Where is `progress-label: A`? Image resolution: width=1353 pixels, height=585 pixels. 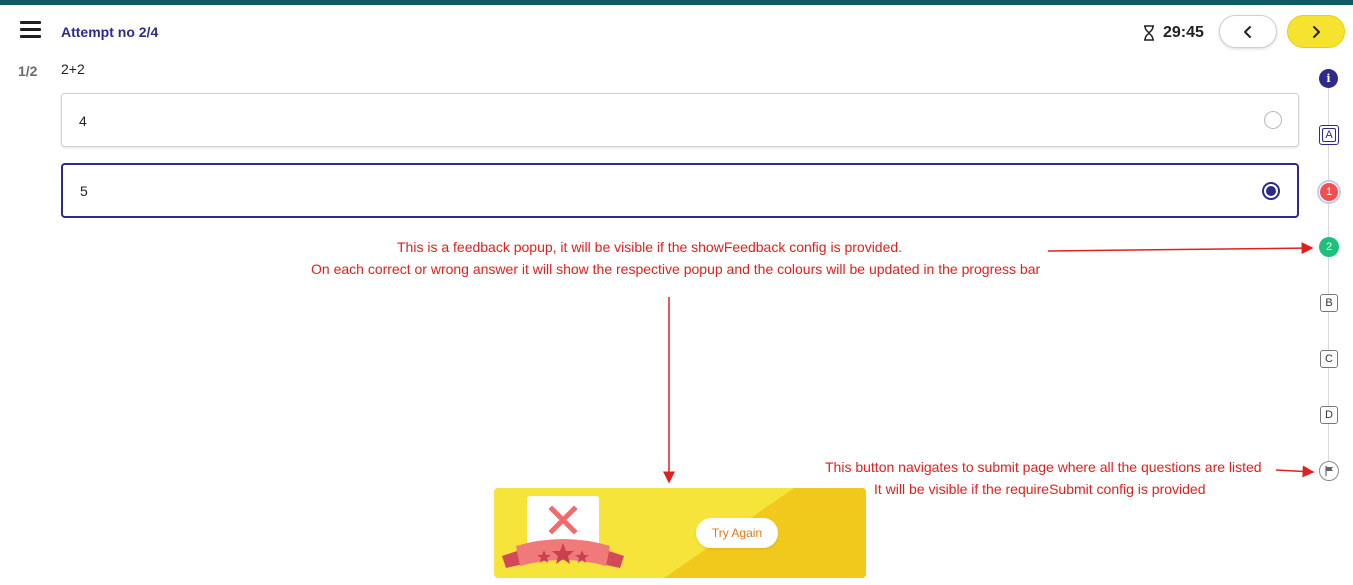
progress-label: A is located at coordinates (1329, 135).